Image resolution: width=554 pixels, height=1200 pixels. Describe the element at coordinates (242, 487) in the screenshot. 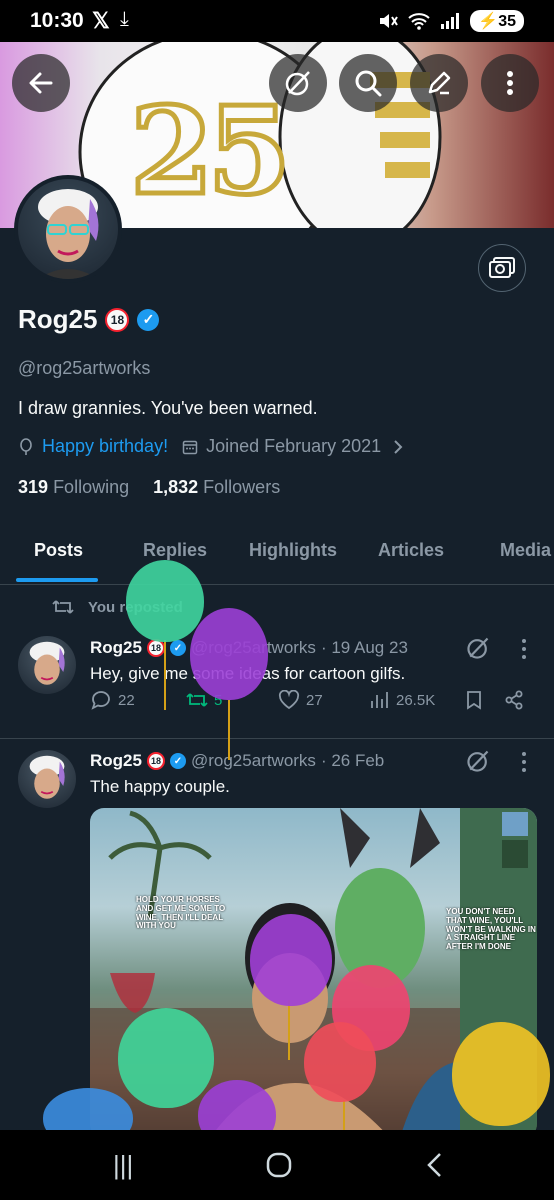

I see `followers-label: Followers` at that location.